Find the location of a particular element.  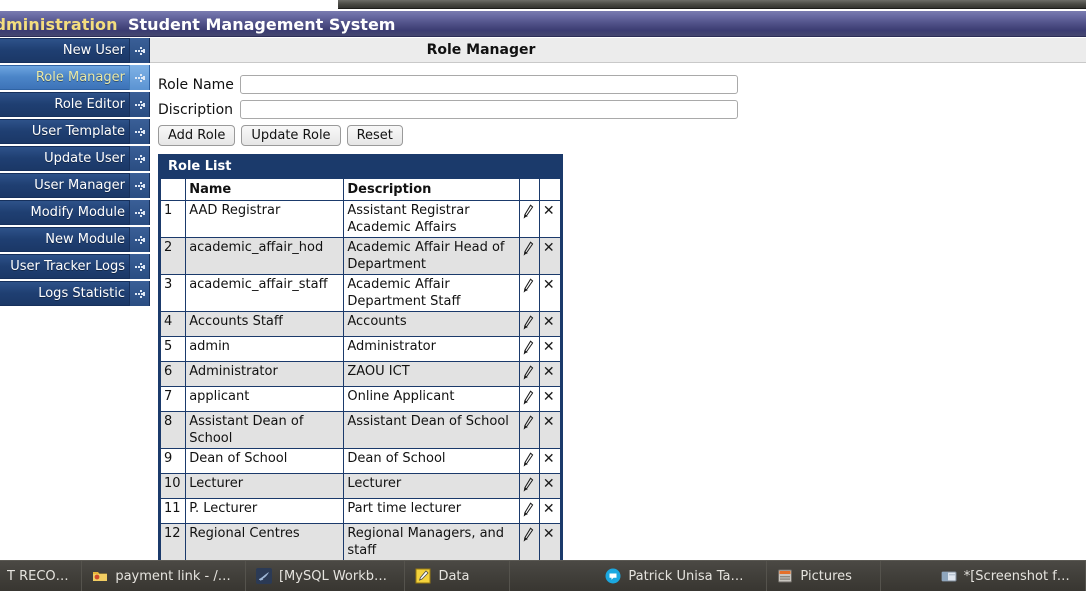

table-row: 10 Lecturer Lecturer ✕ is located at coordinates (360, 486).